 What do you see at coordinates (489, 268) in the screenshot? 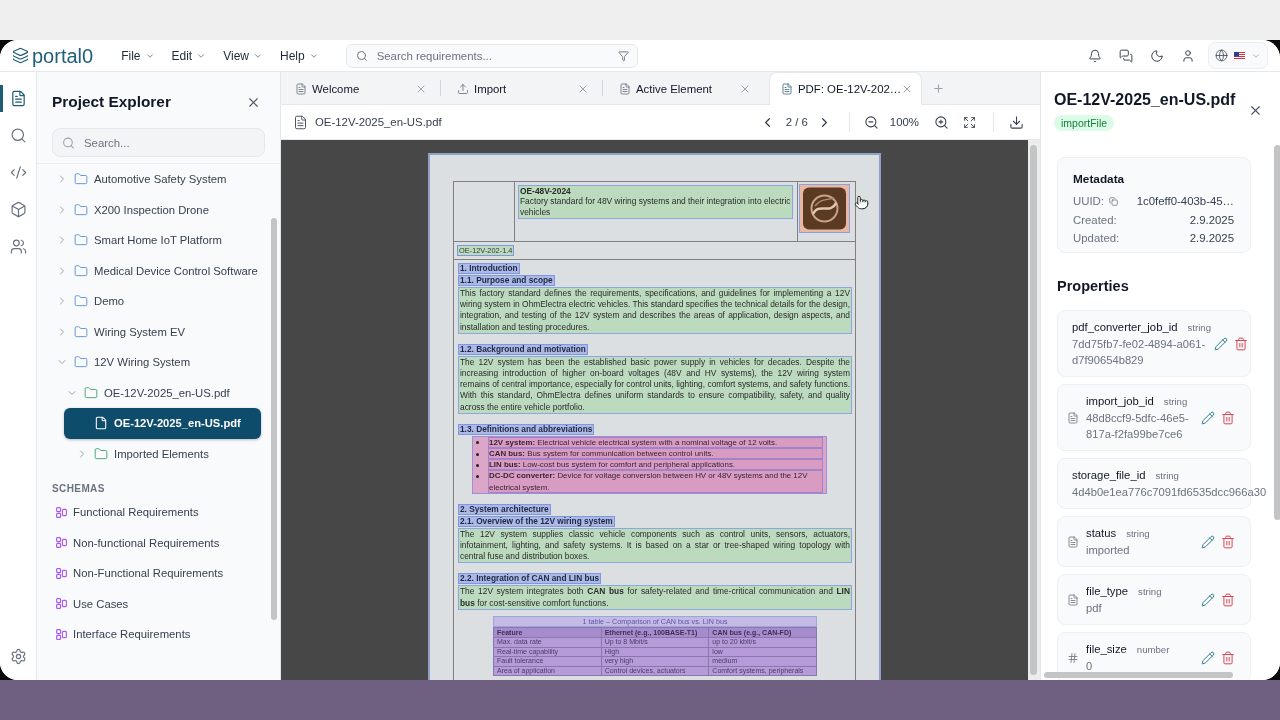
I see `section-heading: 1. Introduction` at bounding box center [489, 268].